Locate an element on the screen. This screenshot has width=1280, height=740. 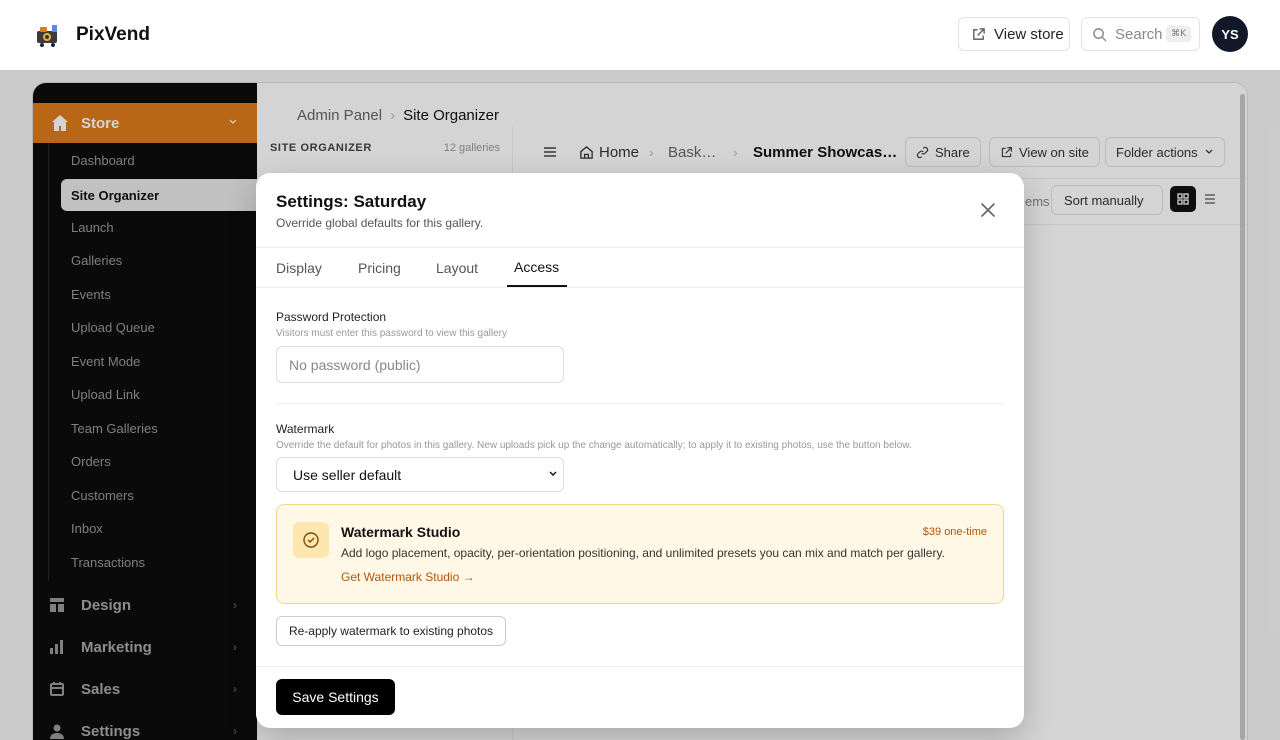
search-input: Search ⌘K is located at coordinates (1140, 34).